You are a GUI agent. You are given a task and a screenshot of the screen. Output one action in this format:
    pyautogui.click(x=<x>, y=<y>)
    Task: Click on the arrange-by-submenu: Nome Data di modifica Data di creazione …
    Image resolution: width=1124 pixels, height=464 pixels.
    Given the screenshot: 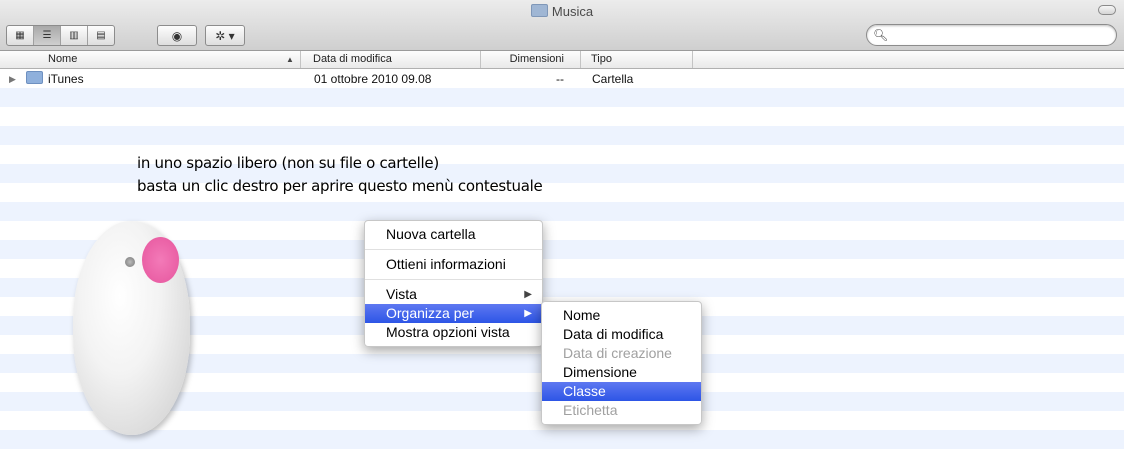 What is the action you would take?
    pyautogui.click(x=621, y=363)
    